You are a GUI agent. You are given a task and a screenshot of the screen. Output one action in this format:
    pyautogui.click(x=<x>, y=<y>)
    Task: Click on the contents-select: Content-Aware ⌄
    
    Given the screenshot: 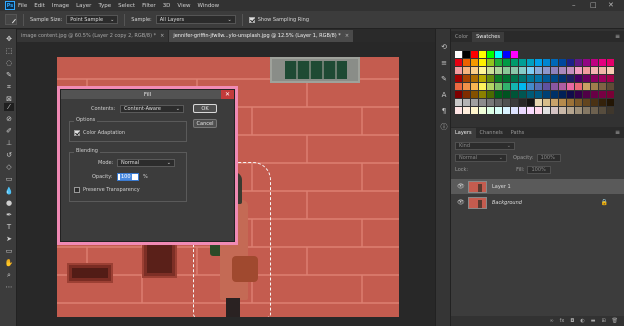 What is the action you would take?
    pyautogui.click(x=152, y=109)
    